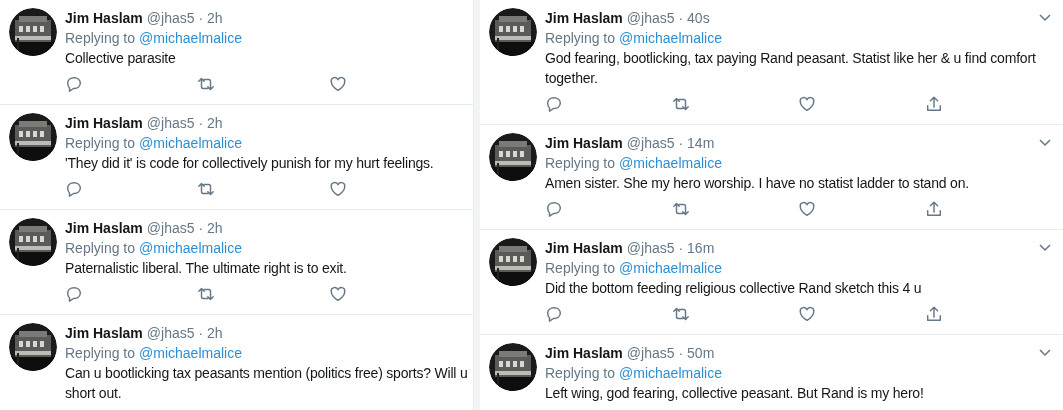 The height and width of the screenshot is (410, 1063). I want to click on tweet-time: · 50m, so click(696, 353).